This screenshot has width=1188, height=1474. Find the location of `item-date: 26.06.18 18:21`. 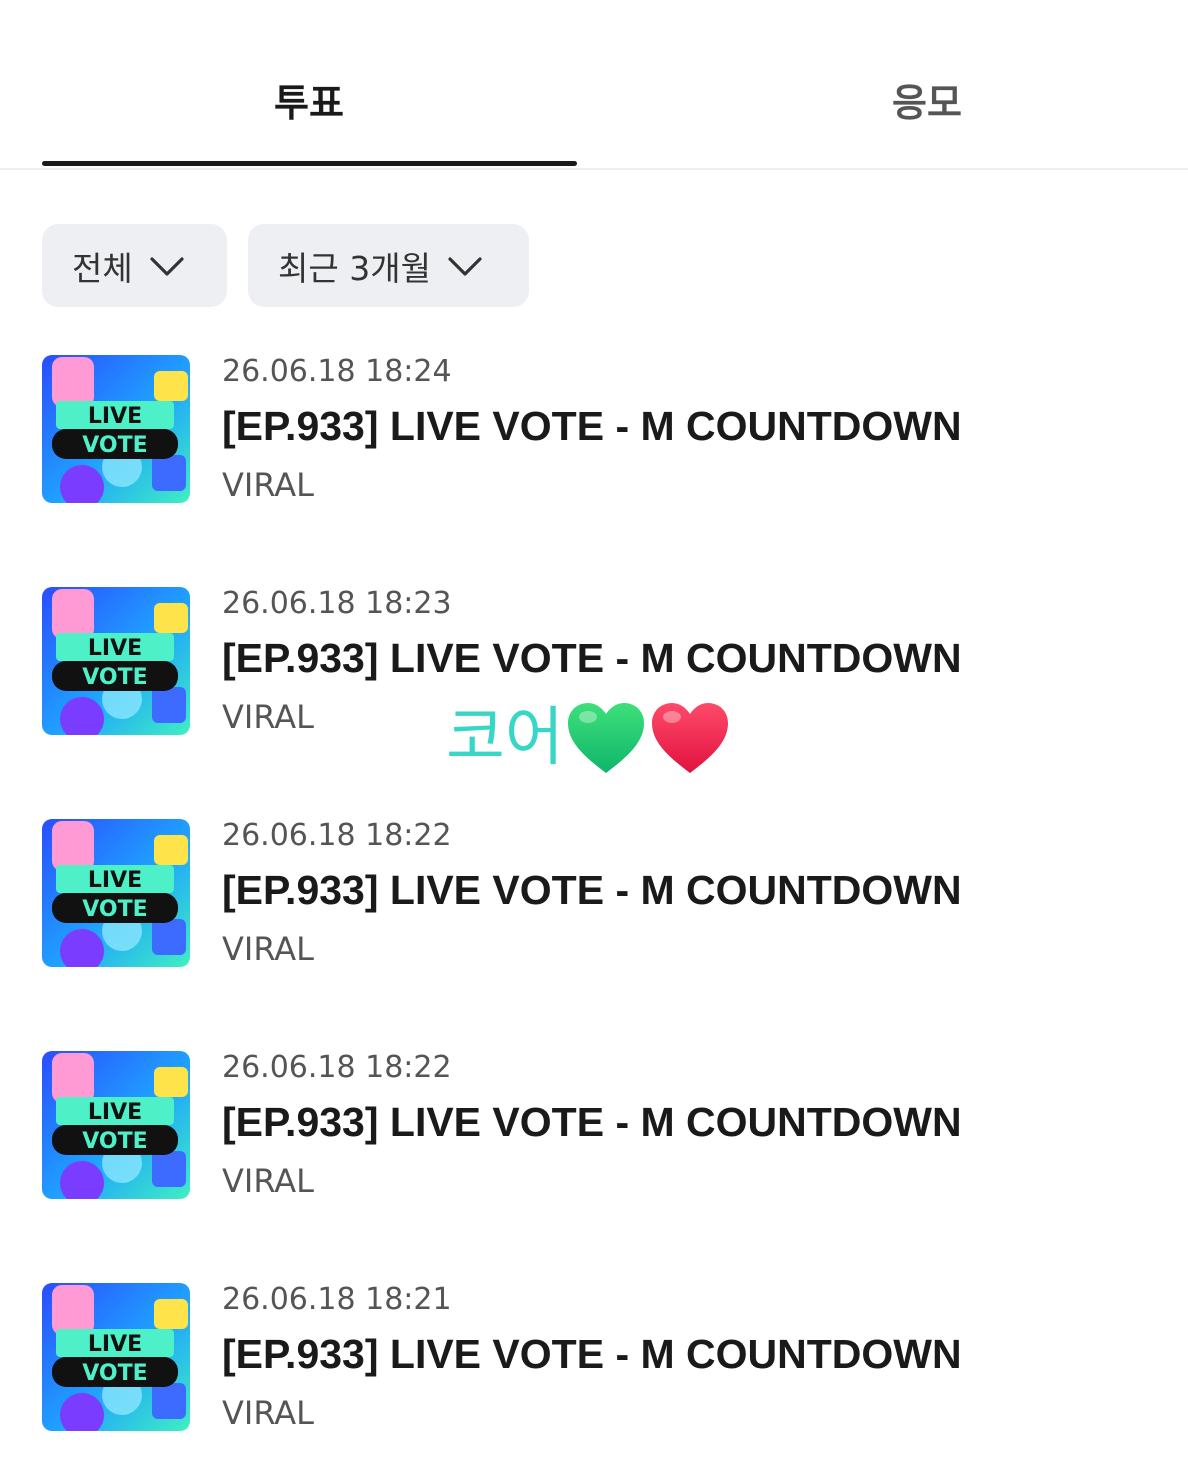

item-date: 26.06.18 18:21 is located at coordinates (337, 1299).